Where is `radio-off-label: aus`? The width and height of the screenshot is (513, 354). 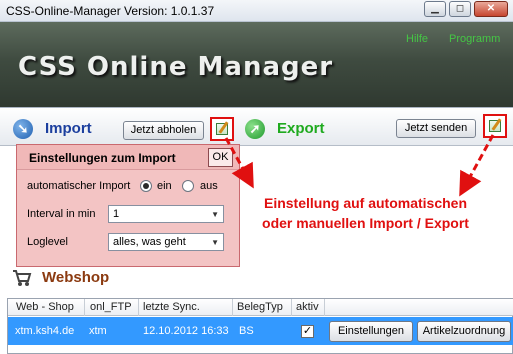 radio-off-label: aus is located at coordinates (209, 186).